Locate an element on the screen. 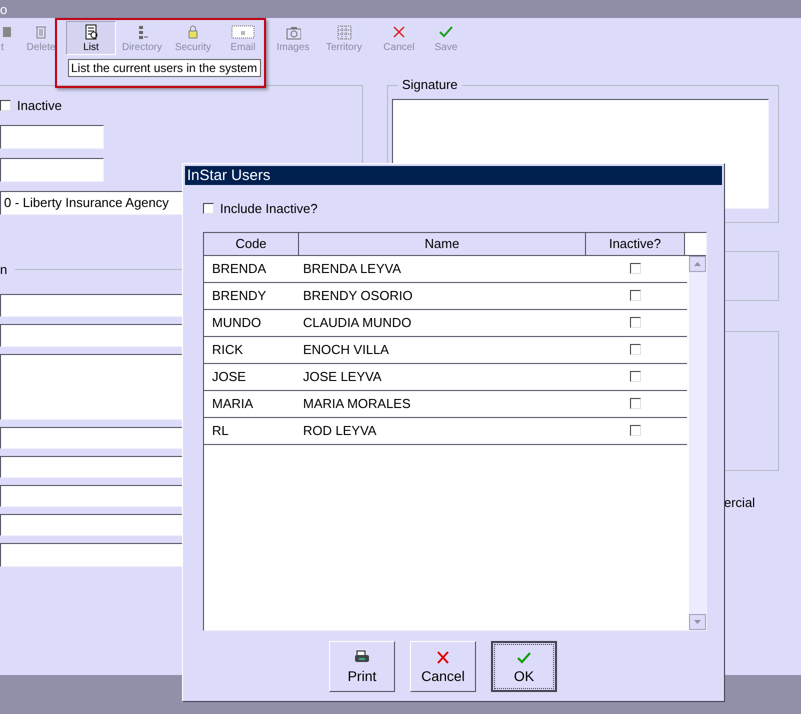  dialog-button: Cancel is located at coordinates (443, 666).